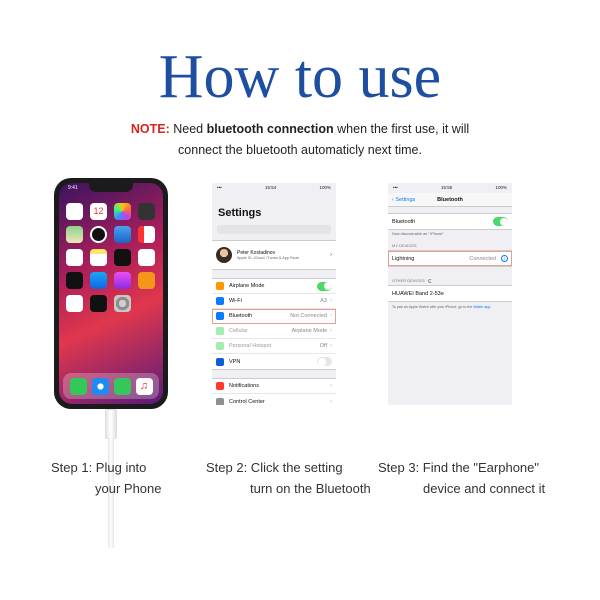  Describe the element at coordinates (128, 488) in the screenshot. I see `step-1-line-2: your Phone` at that location.